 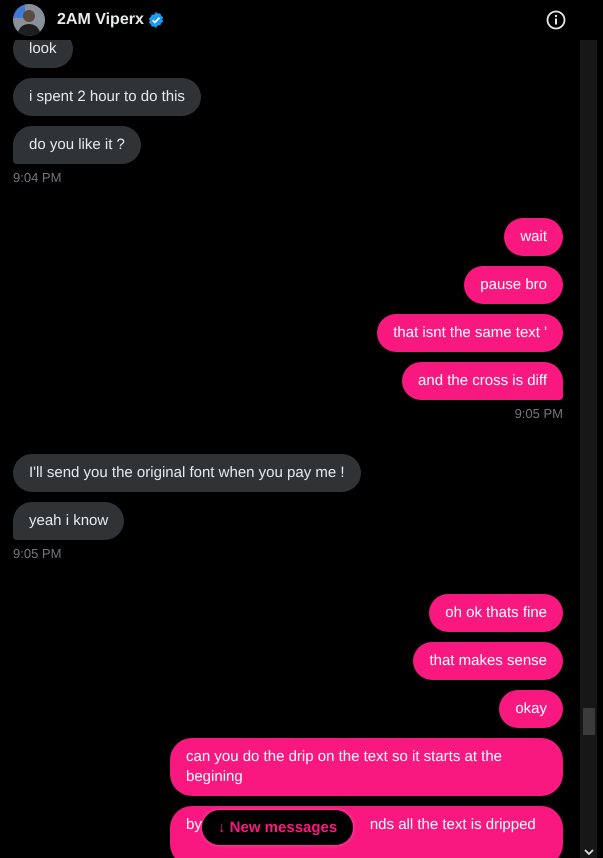 What do you see at coordinates (533, 237) in the screenshot?
I see `message-bubble: wait` at bounding box center [533, 237].